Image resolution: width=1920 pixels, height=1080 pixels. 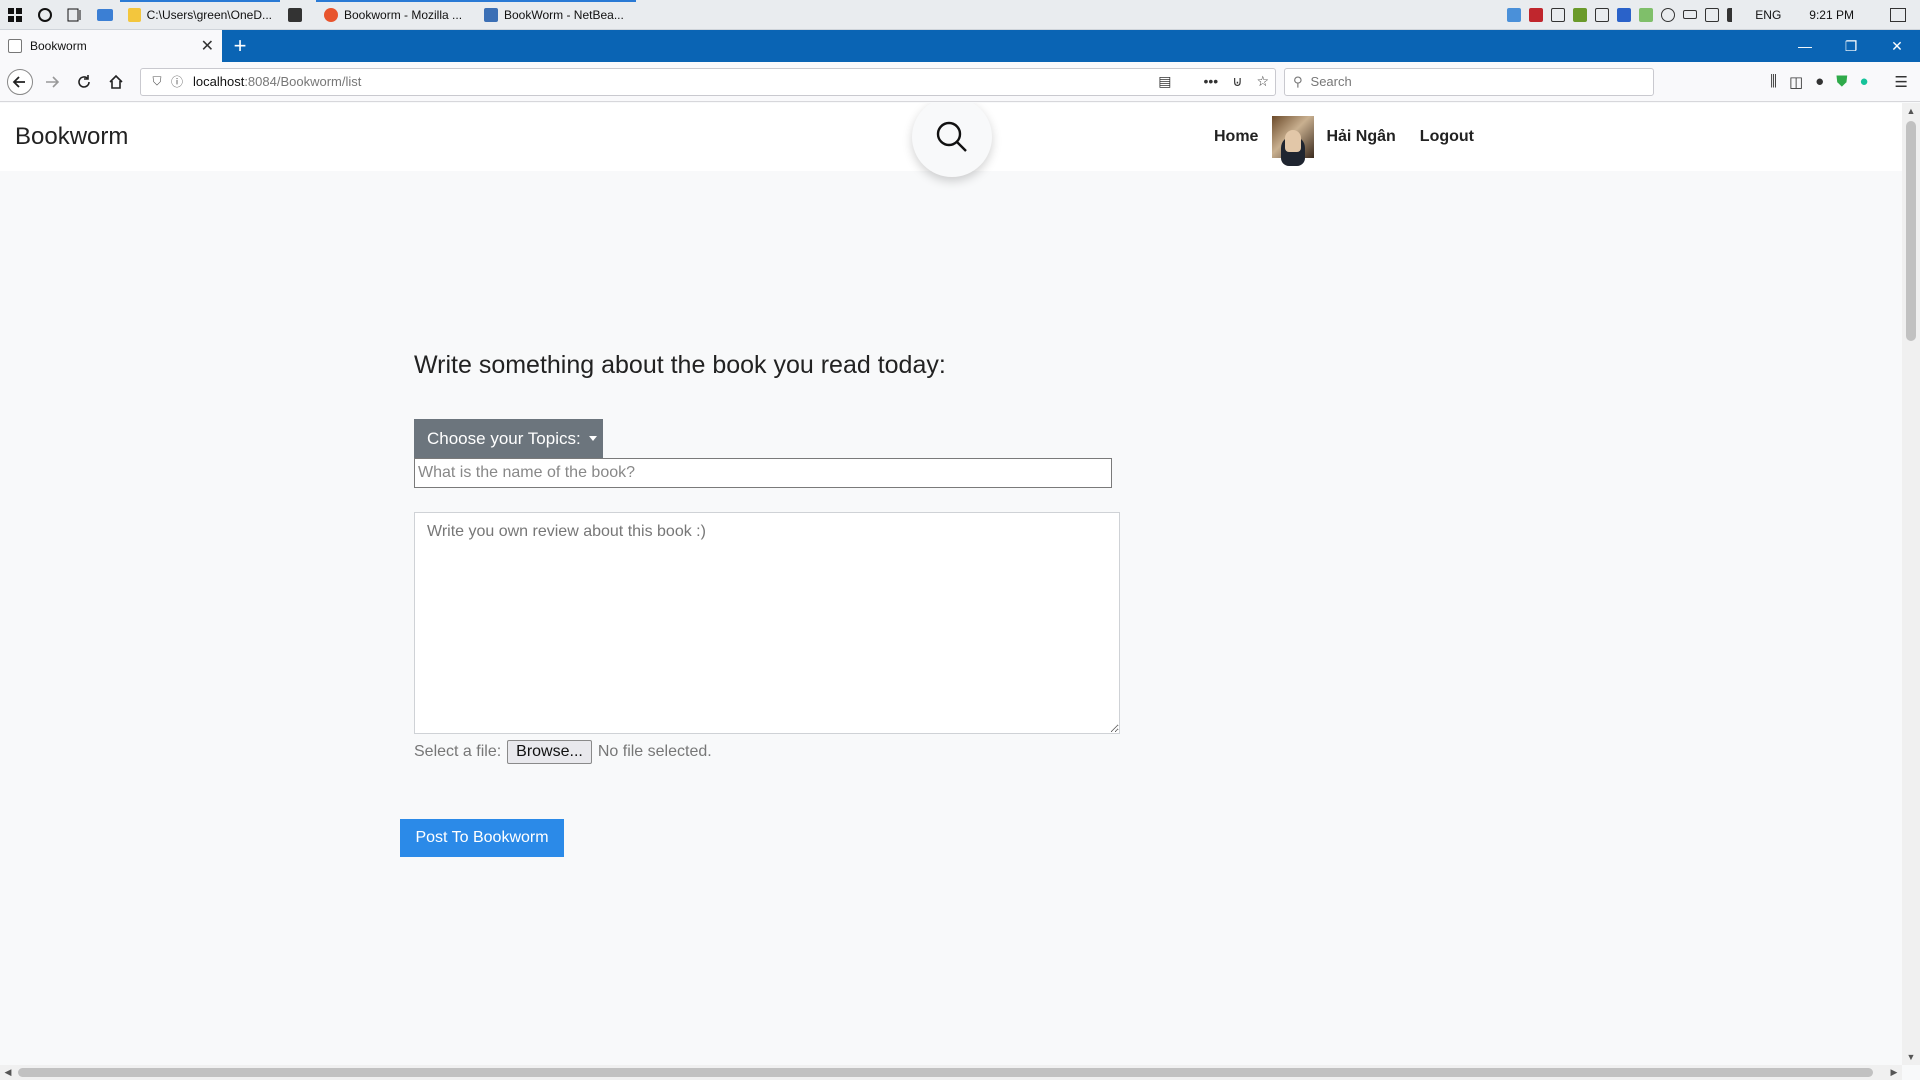 What do you see at coordinates (1805, 46) in the screenshot?
I see `minimize-icon: —` at bounding box center [1805, 46].